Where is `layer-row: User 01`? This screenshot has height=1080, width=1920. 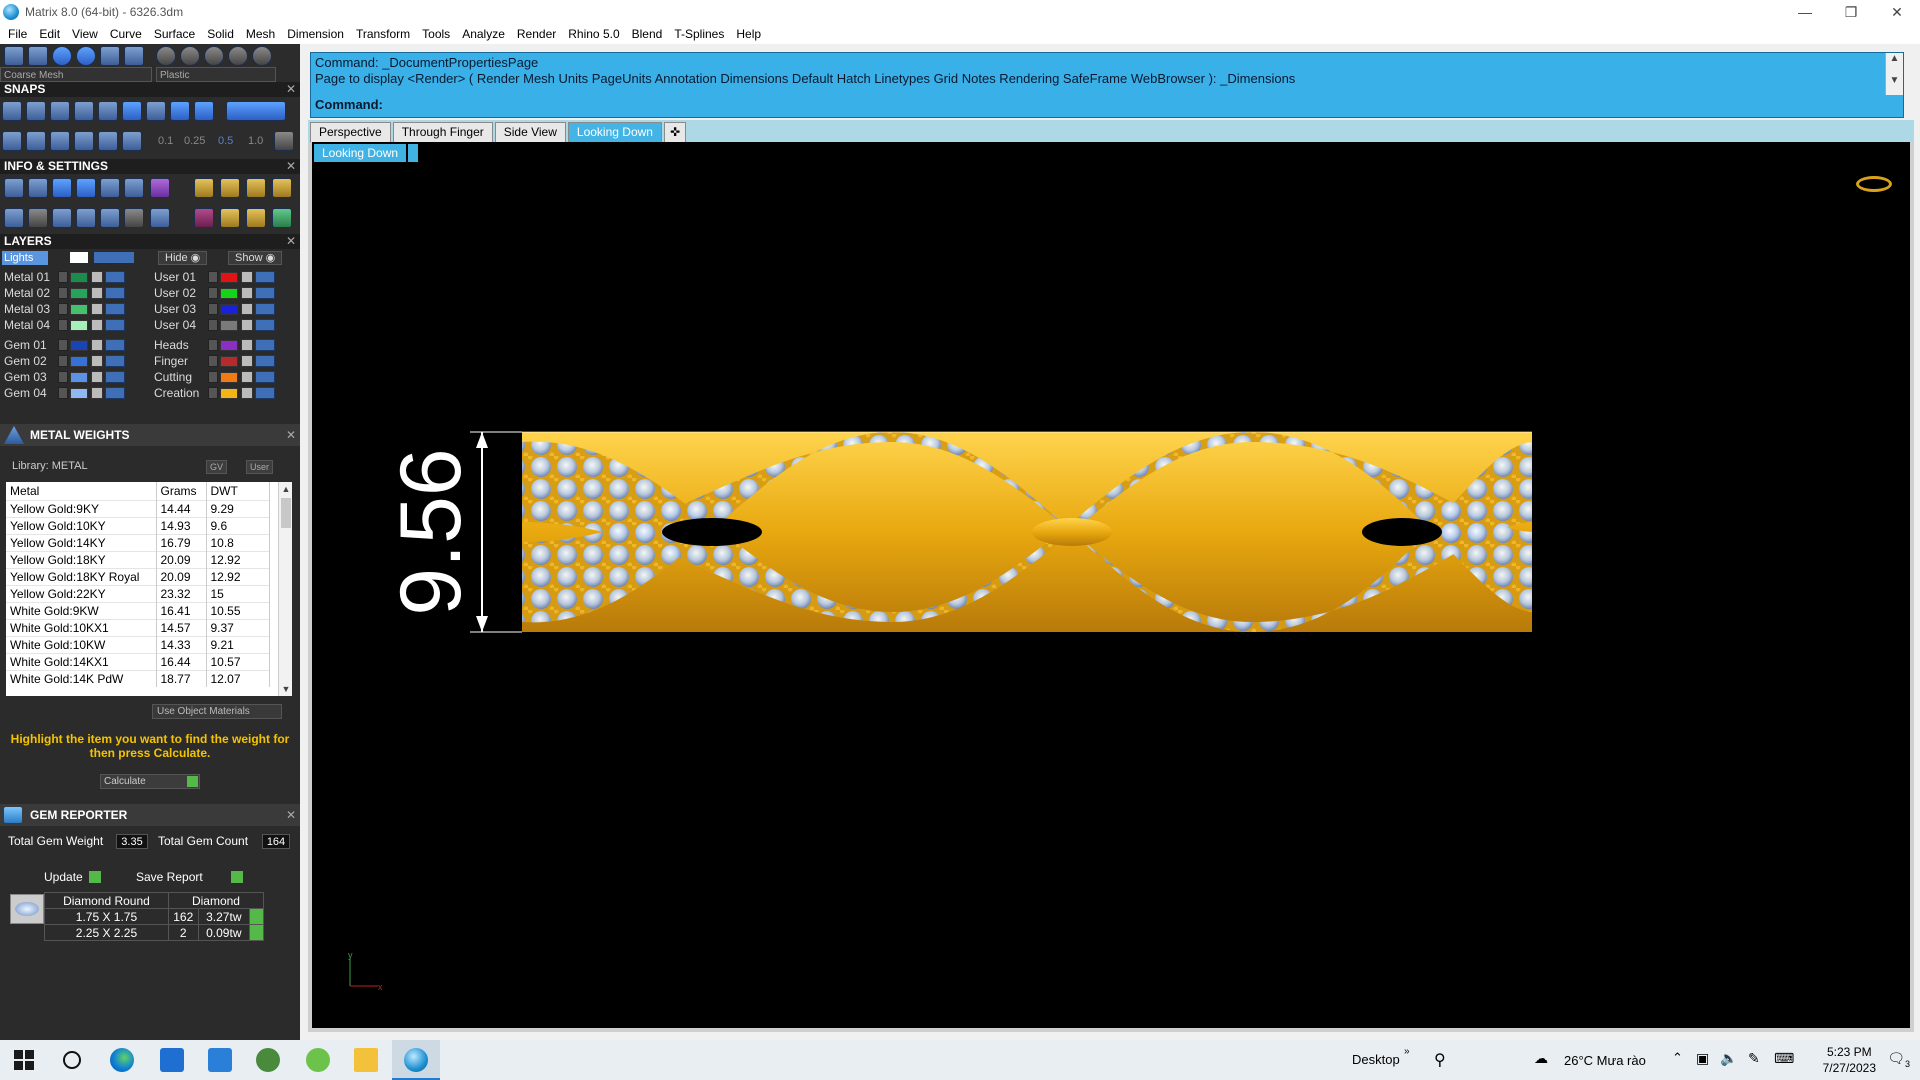 layer-row: User 01 is located at coordinates (214, 277).